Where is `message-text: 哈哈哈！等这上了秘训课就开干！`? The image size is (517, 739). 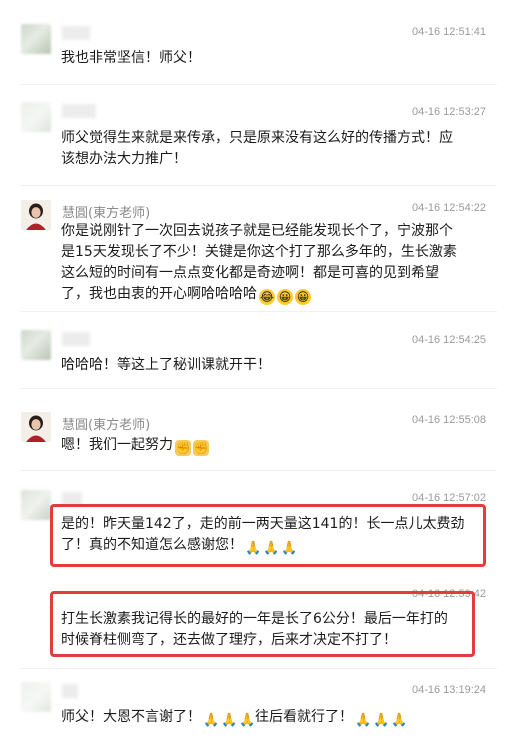 message-text: 哈哈哈！等这上了秘训课就开干！ is located at coordinates (166, 365).